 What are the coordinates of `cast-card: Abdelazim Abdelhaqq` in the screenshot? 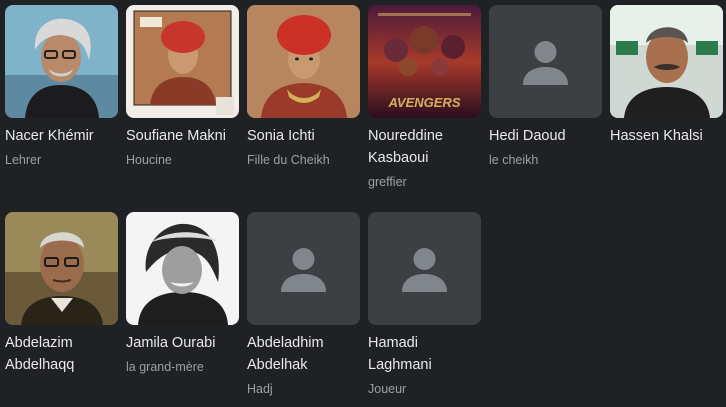 It's located at (61, 294).